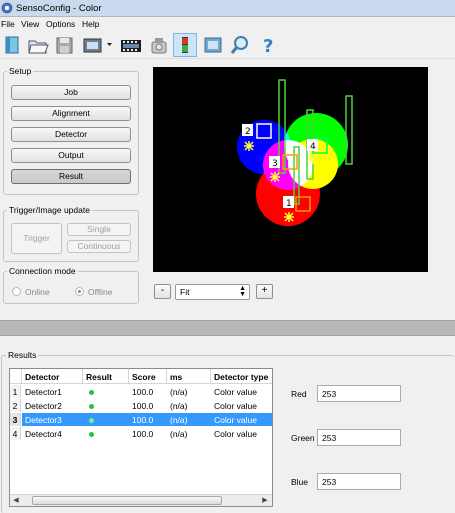 The width and height of the screenshot is (455, 513). I want to click on menu-file: File, so click(8, 24).